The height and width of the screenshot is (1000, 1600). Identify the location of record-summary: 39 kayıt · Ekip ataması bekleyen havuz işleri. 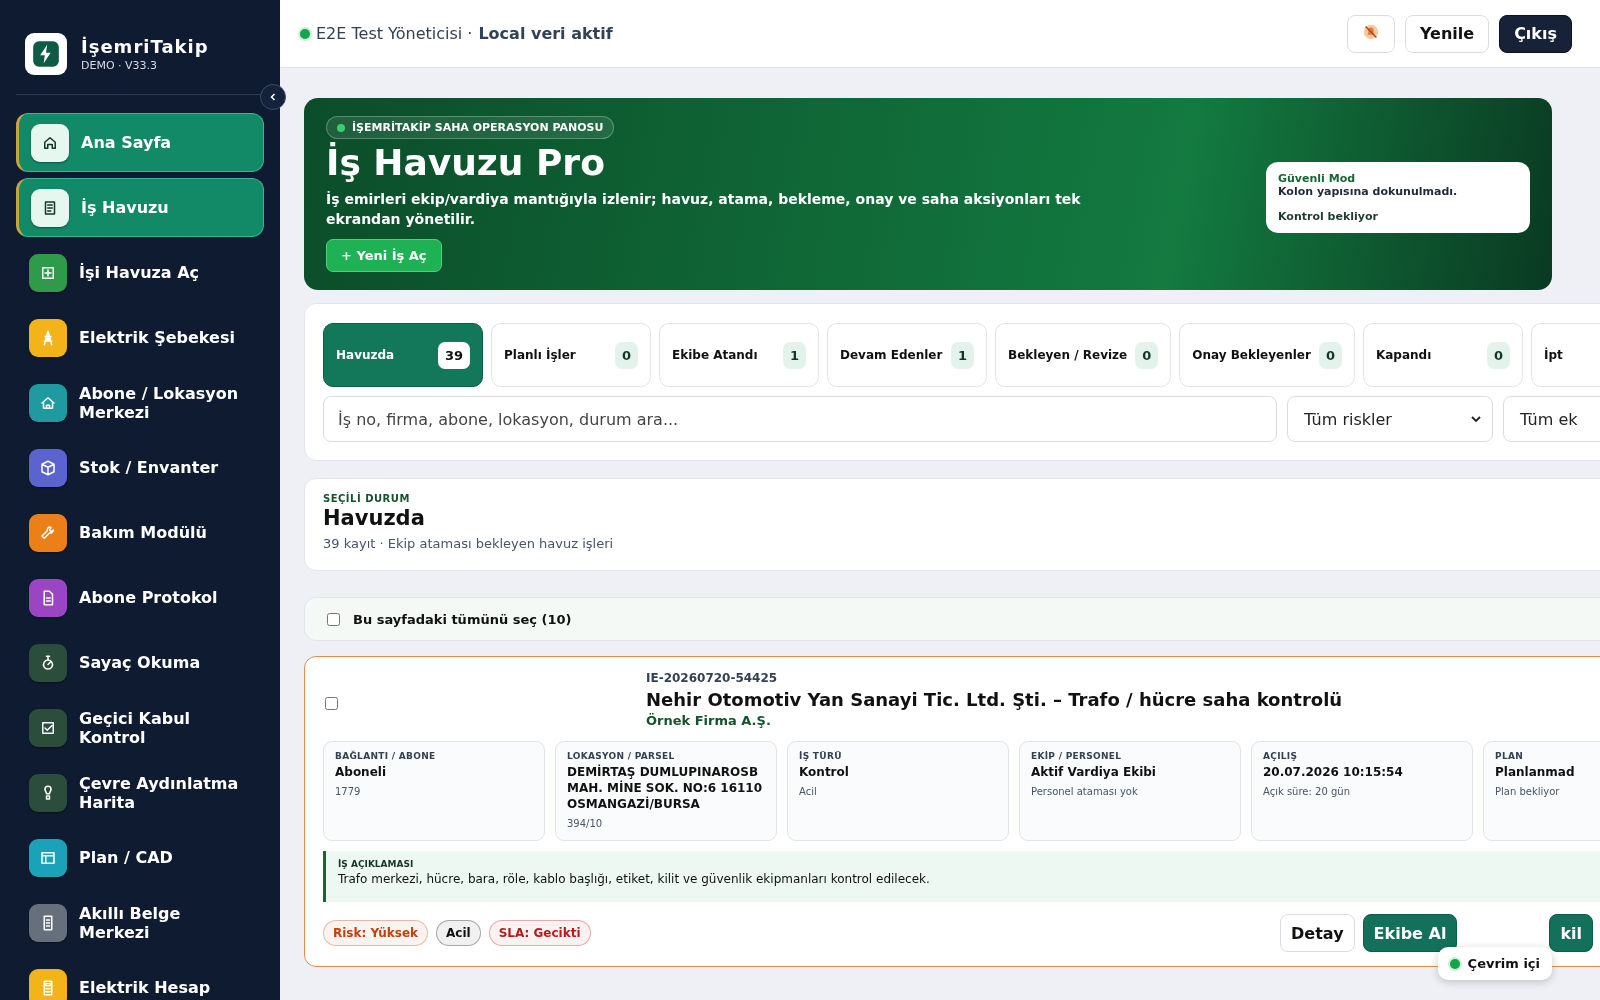
(469, 543).